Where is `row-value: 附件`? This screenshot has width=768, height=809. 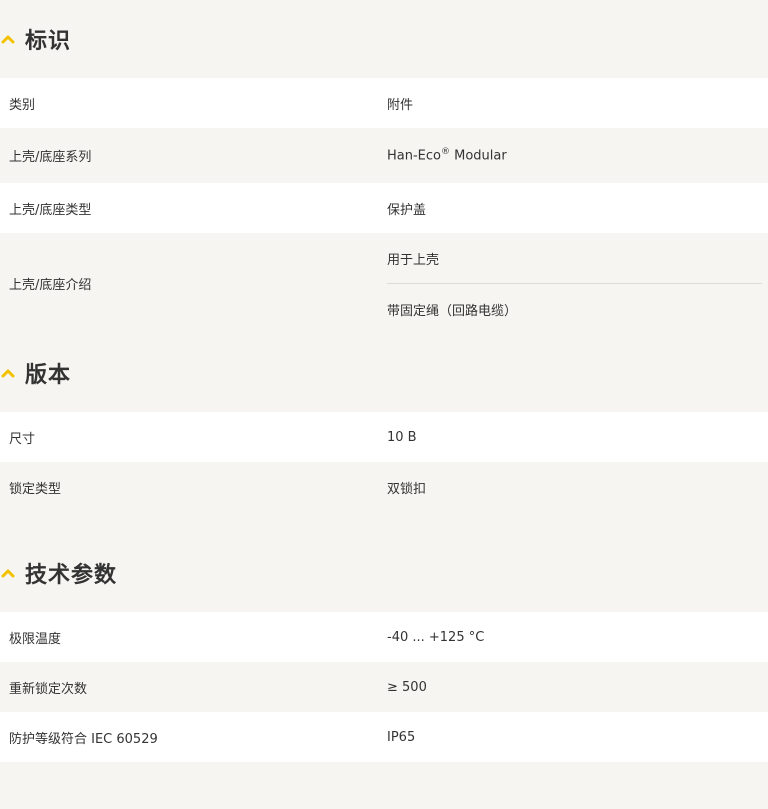 row-value: 附件 is located at coordinates (400, 105).